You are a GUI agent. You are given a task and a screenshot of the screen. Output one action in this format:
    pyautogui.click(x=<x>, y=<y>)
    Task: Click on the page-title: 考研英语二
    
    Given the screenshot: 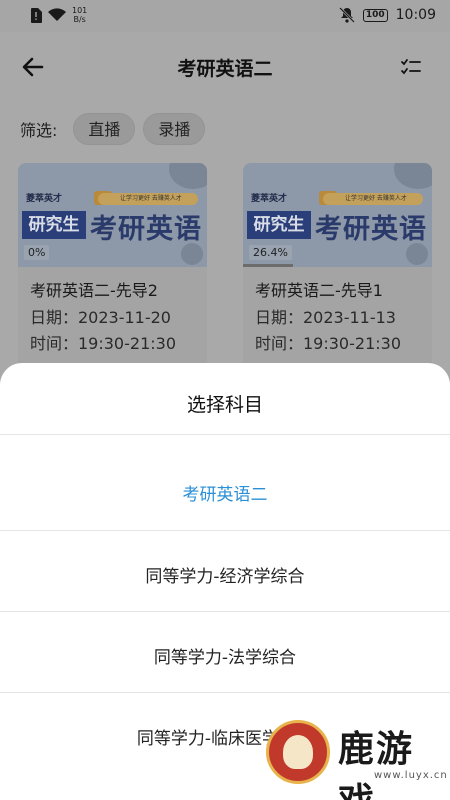 What is the action you would take?
    pyautogui.click(x=225, y=69)
    